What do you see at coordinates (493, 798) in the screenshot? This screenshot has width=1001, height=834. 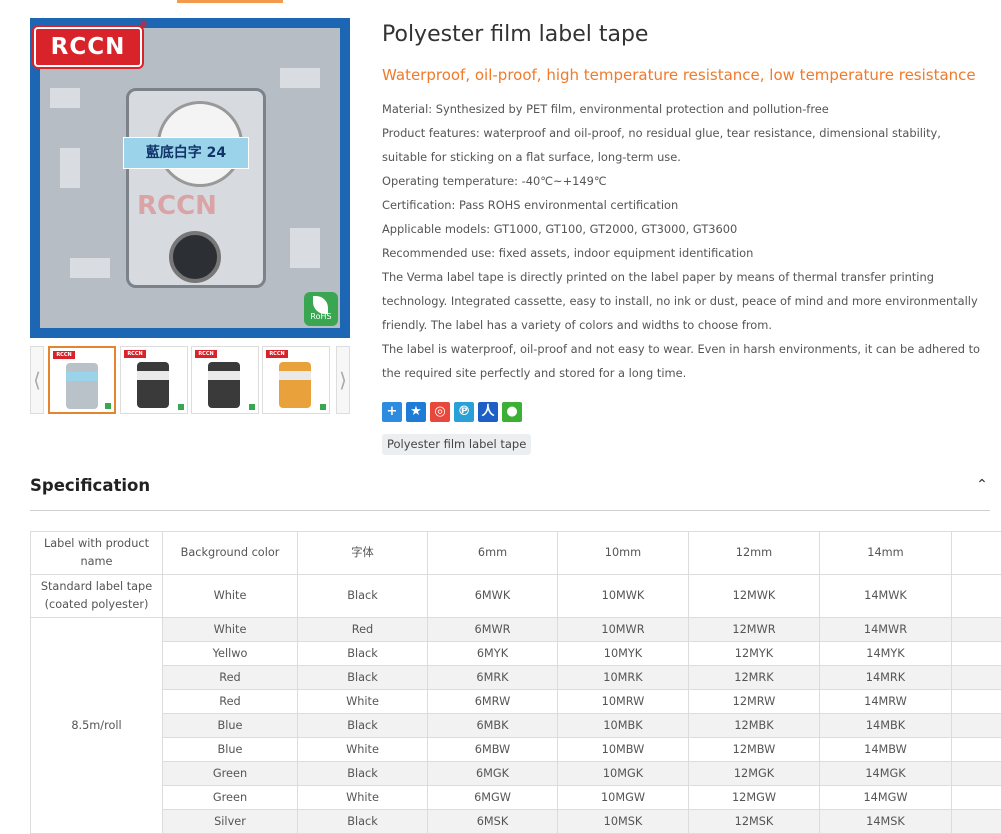 I see `table-cell: 6MGW` at bounding box center [493, 798].